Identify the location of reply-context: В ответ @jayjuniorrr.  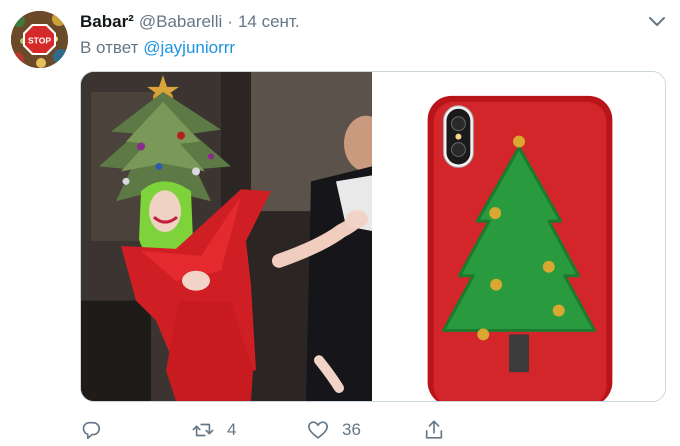
(157, 48).